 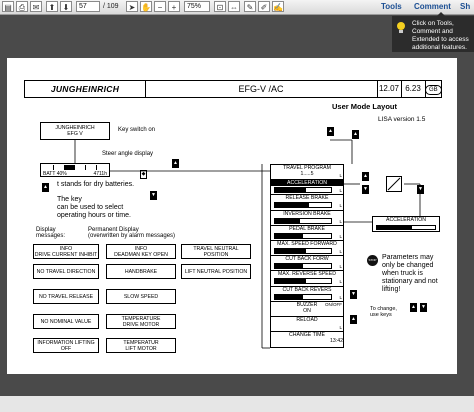 I want to click on menu-row-flag: ON/OFF, so click(x=333, y=304).